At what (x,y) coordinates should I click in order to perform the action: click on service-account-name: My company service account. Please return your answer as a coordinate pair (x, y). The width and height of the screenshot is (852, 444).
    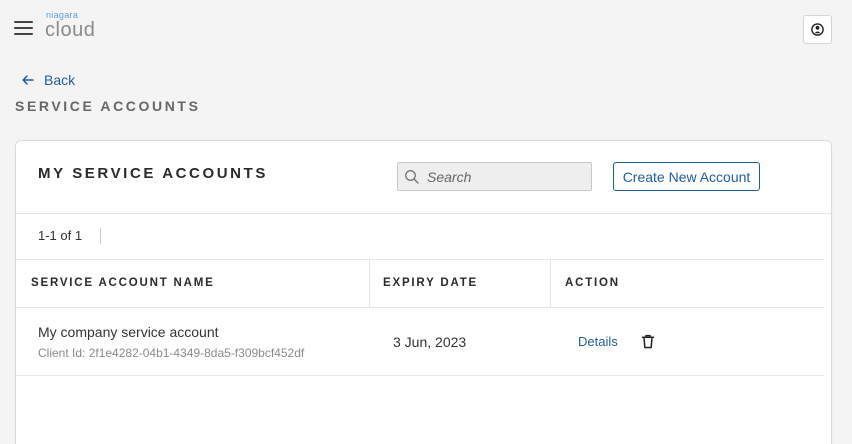
    Looking at the image, I should click on (128, 332).